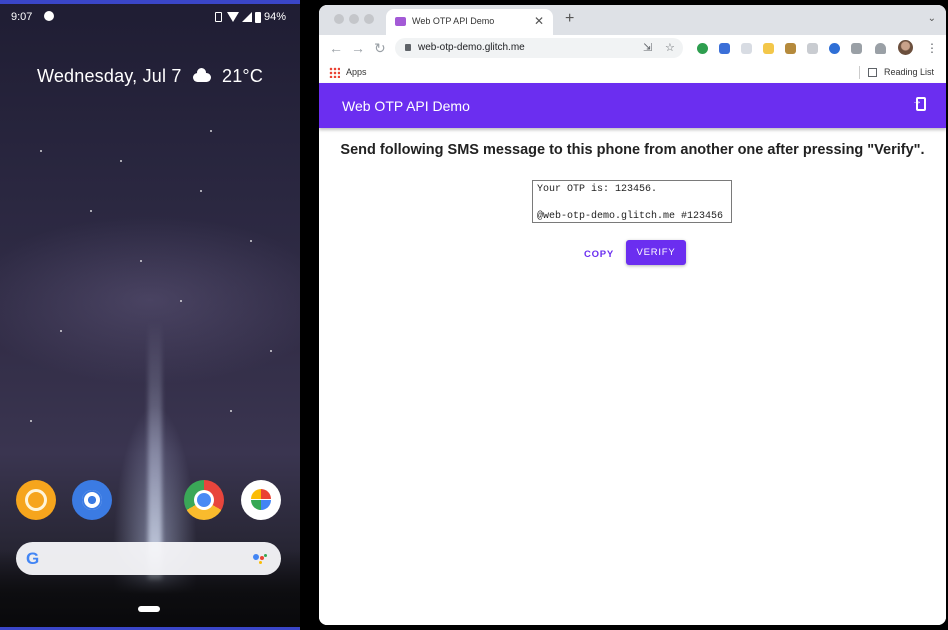  What do you see at coordinates (702, 48) in the screenshot?
I see `extension-green-icon` at bounding box center [702, 48].